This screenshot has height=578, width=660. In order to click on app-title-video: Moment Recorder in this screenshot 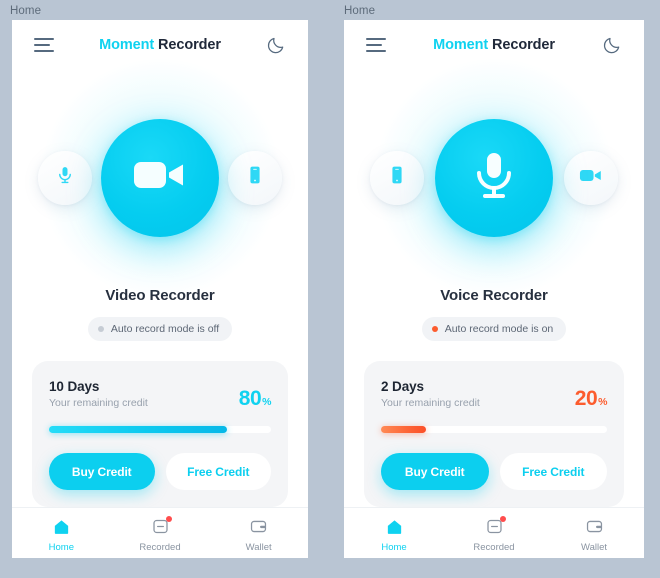, I will do `click(160, 45)`.